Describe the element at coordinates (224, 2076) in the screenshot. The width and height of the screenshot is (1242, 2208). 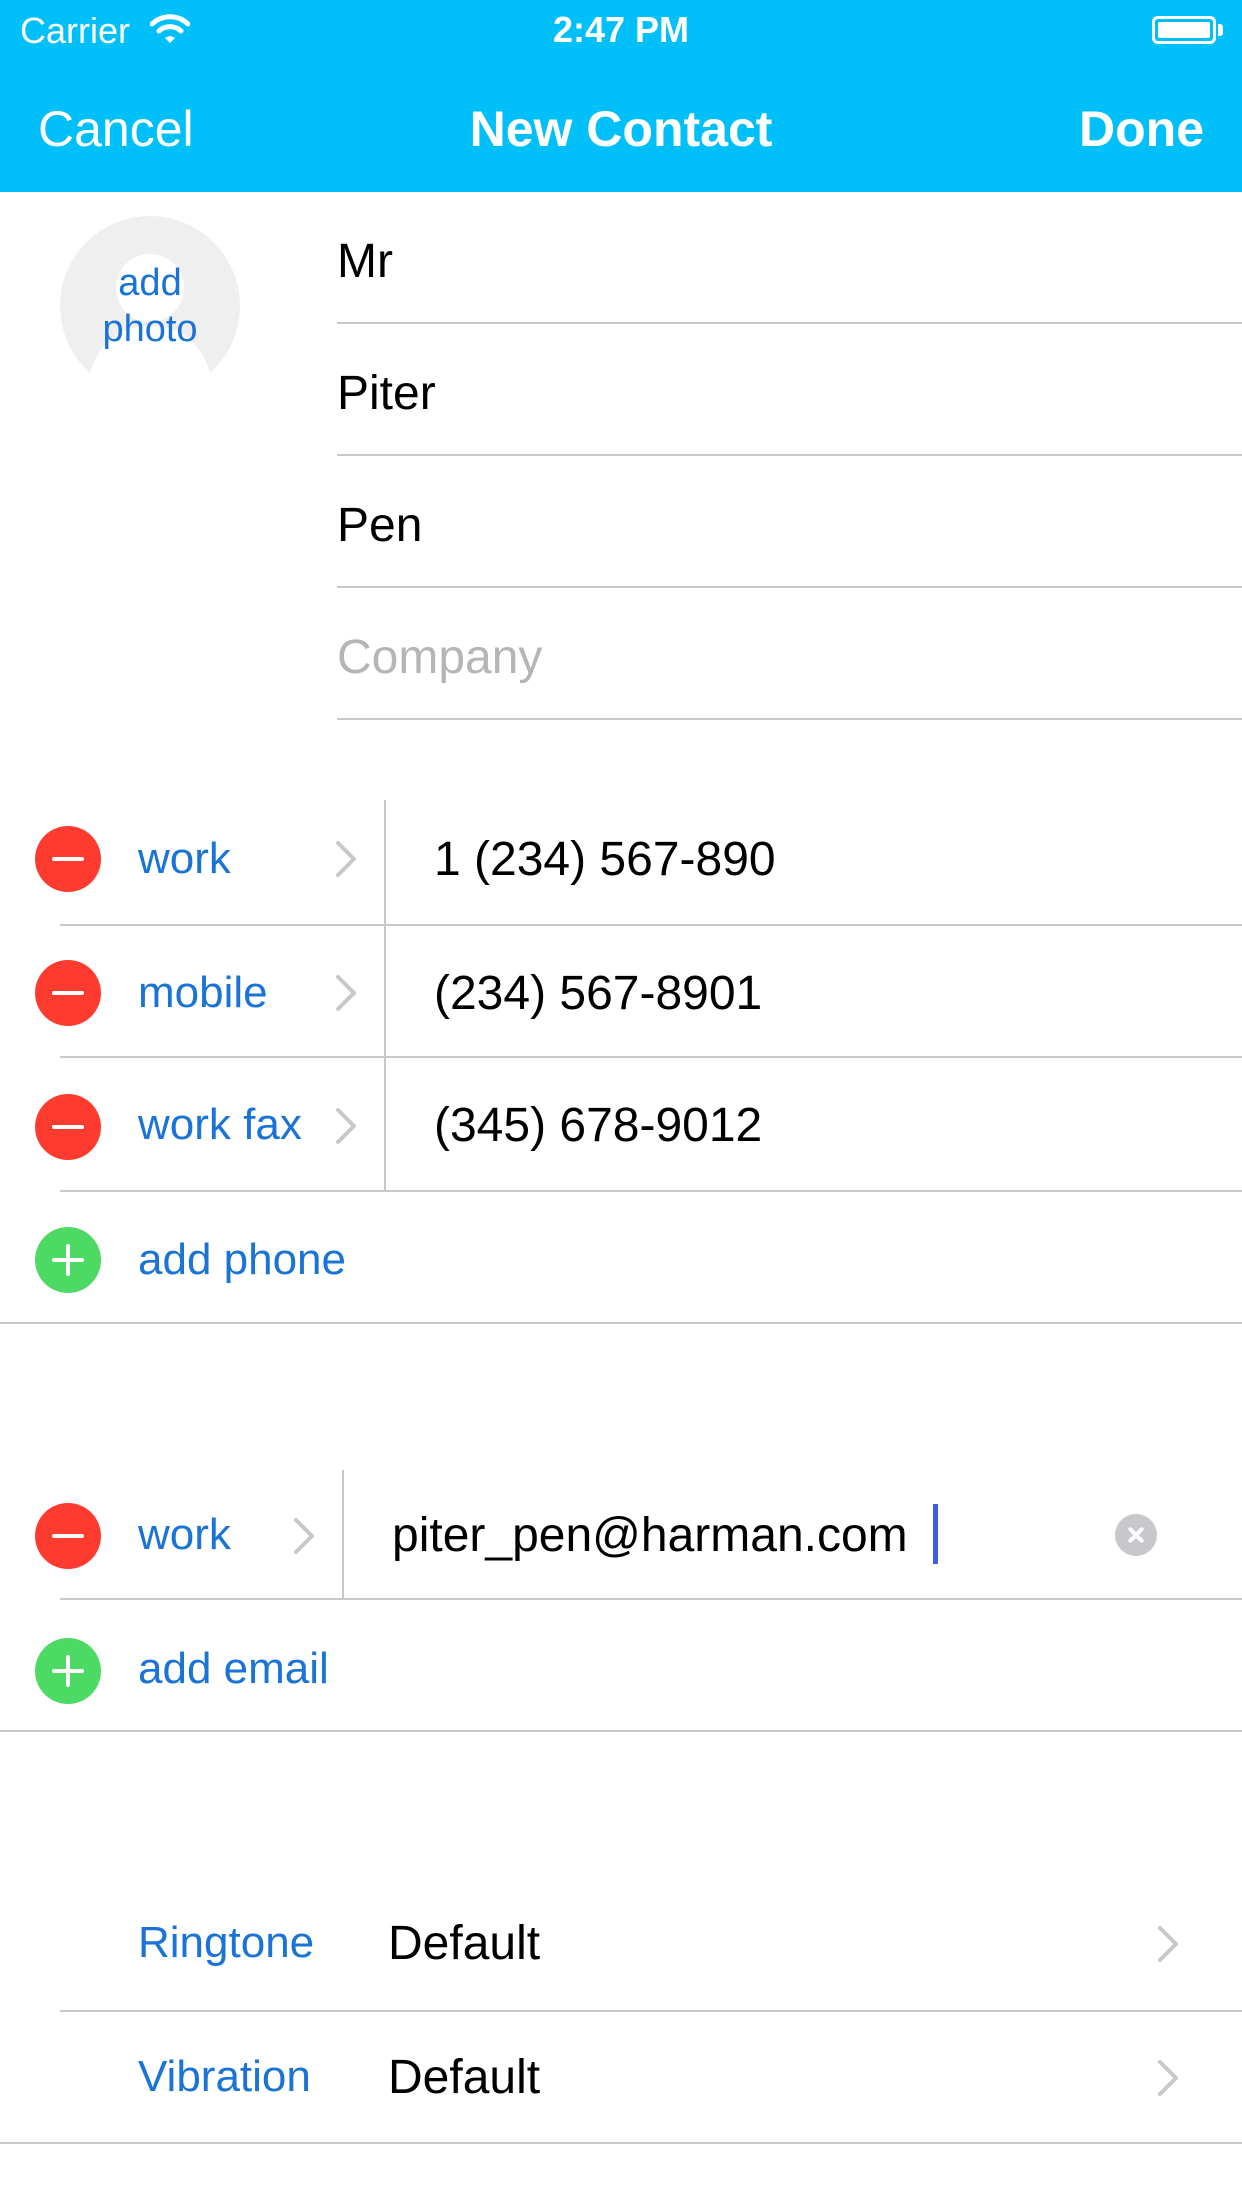
I see `vibration-label: Vibration` at that location.